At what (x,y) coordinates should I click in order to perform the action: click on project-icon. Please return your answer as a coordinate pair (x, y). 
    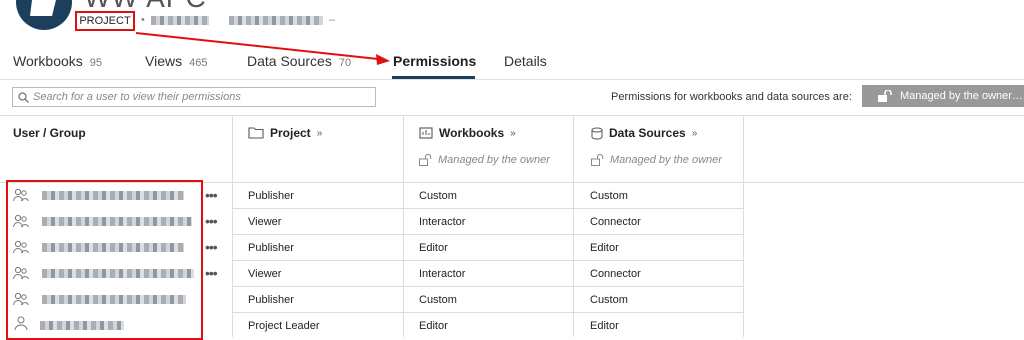
    Looking at the image, I should click on (44, 15).